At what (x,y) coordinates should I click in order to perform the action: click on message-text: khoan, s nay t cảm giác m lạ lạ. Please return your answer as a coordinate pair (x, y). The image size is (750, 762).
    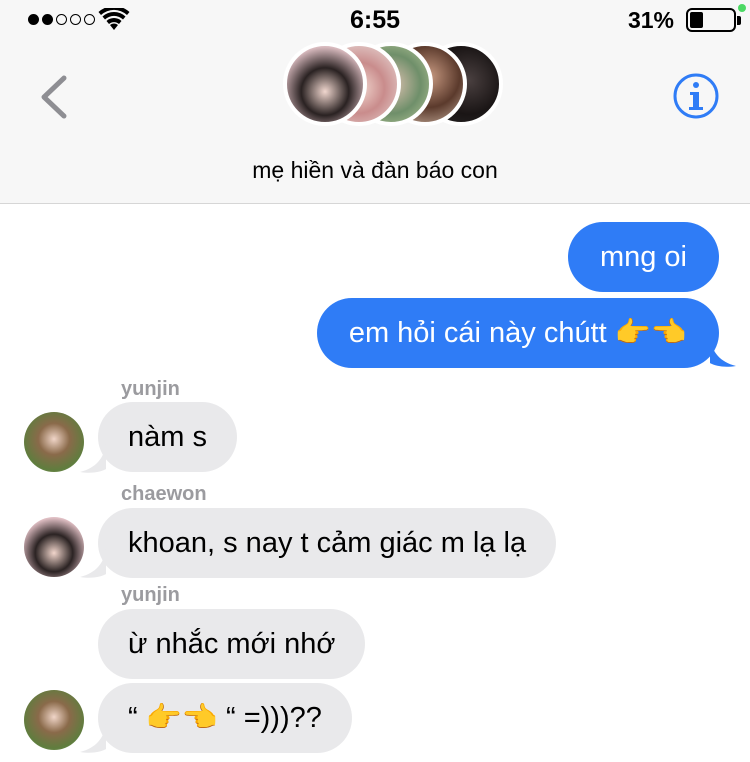
    Looking at the image, I should click on (327, 543).